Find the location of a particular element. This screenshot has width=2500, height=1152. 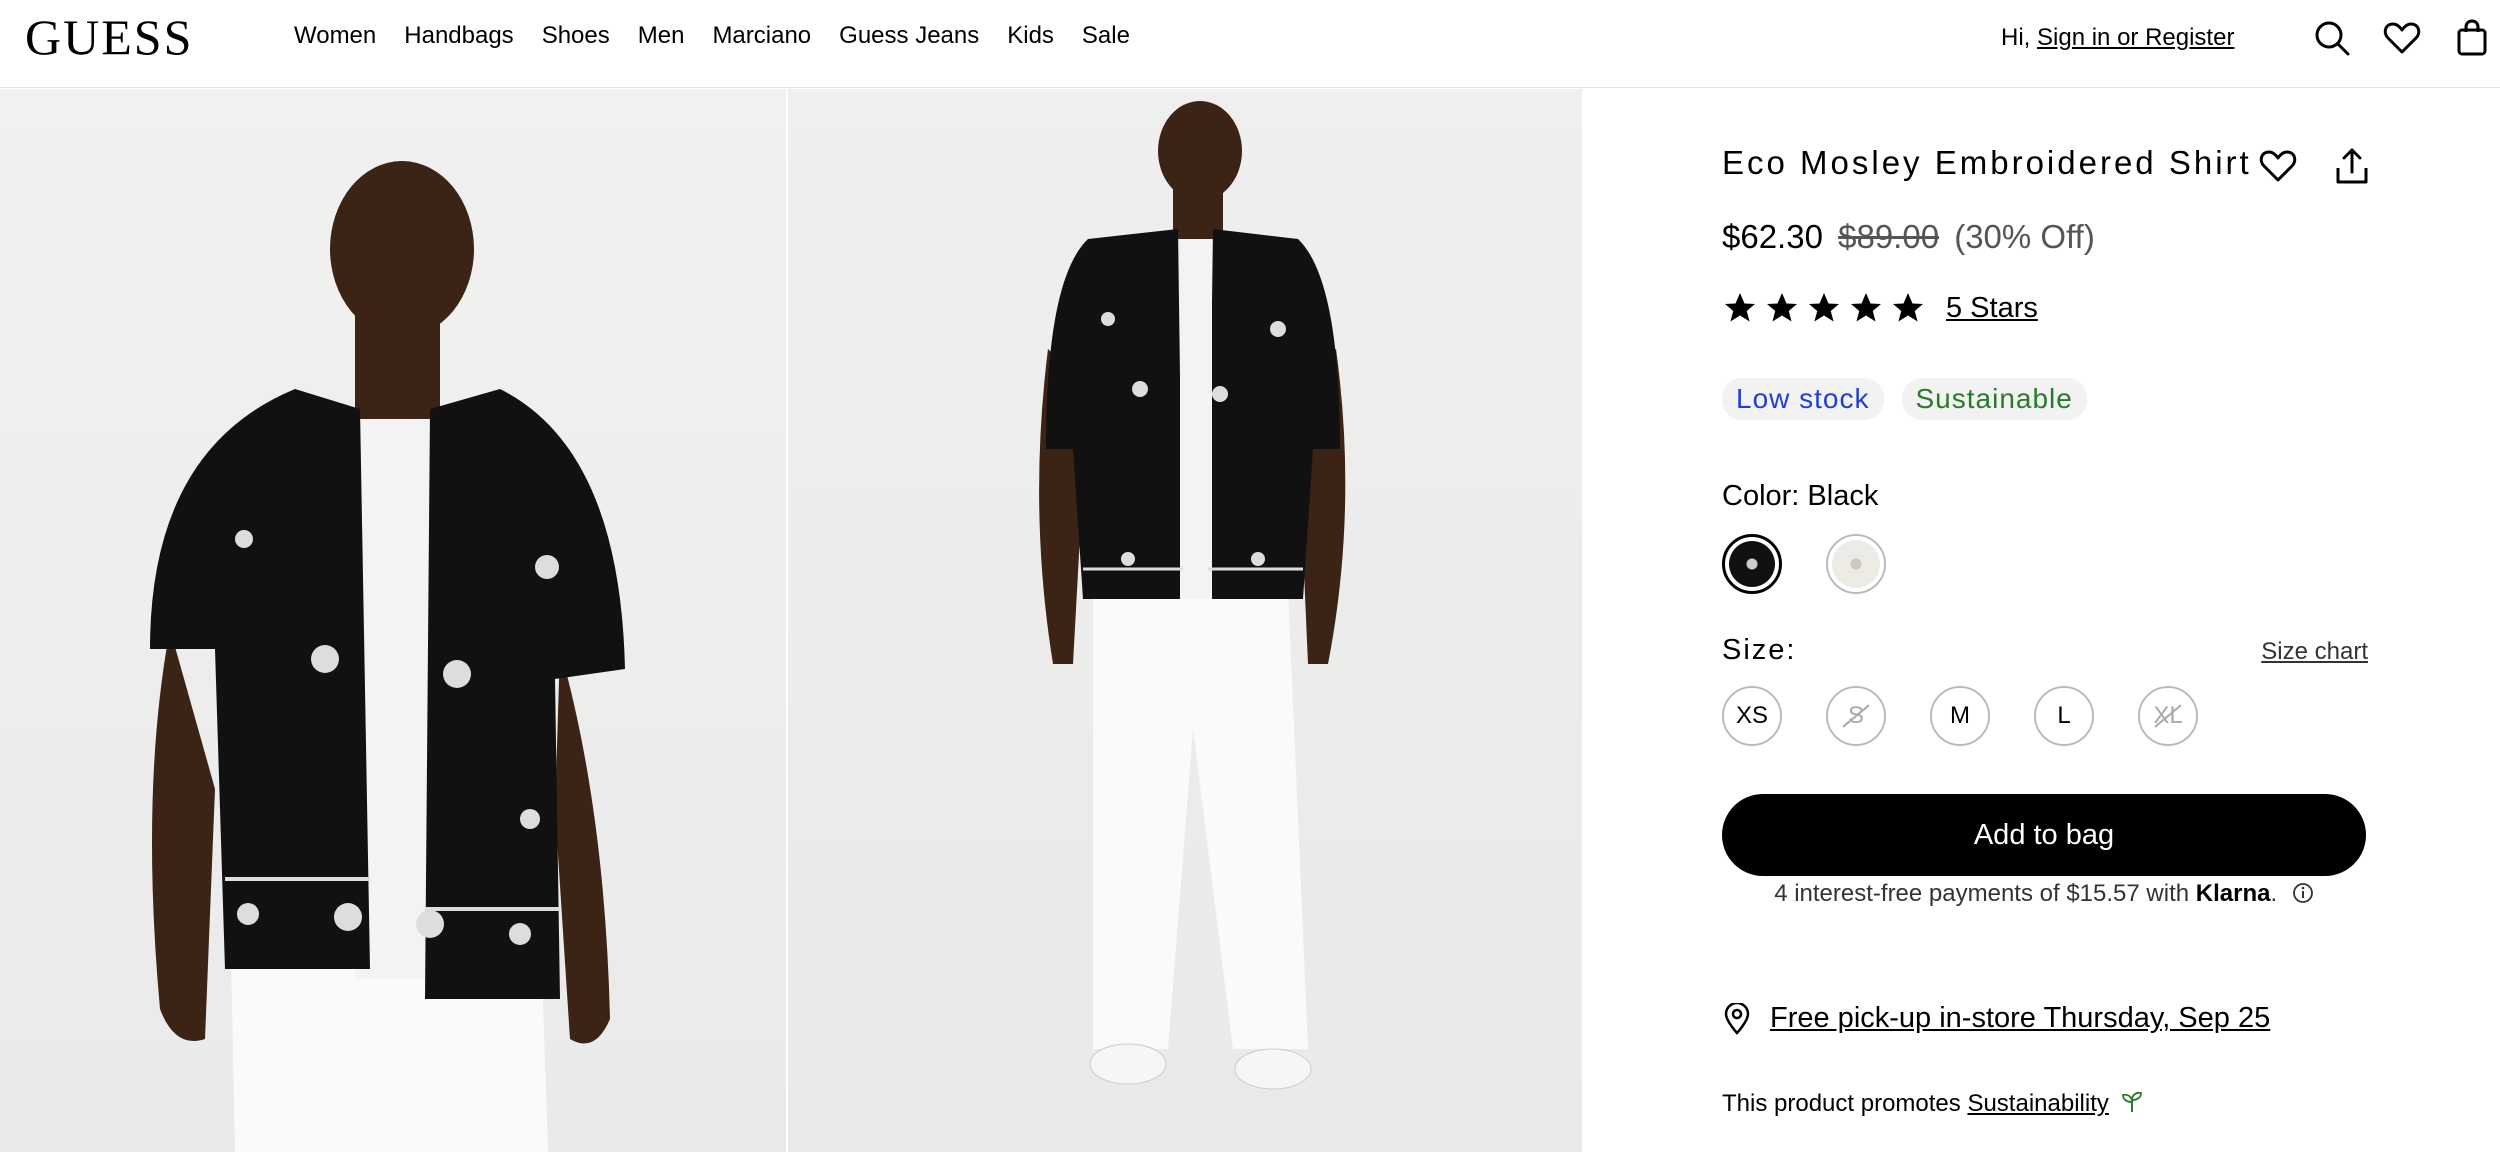

klarna-logo: Klarna is located at coordinates (2233, 893).